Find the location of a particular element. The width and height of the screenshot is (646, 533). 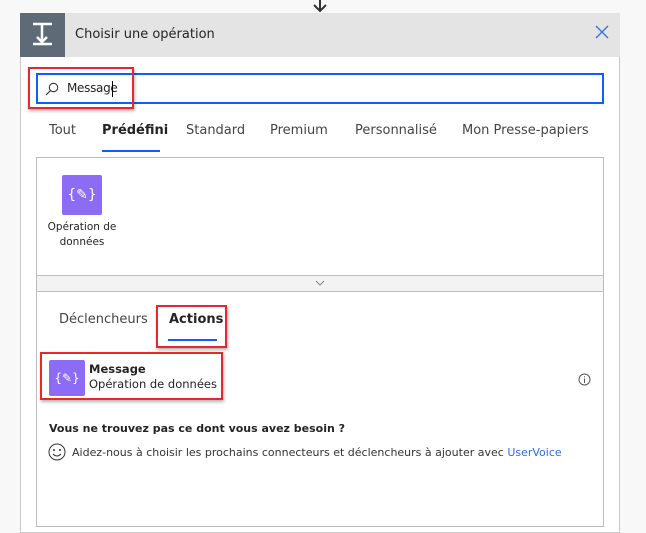

tab-personnalise: Personnalisé is located at coordinates (396, 130).